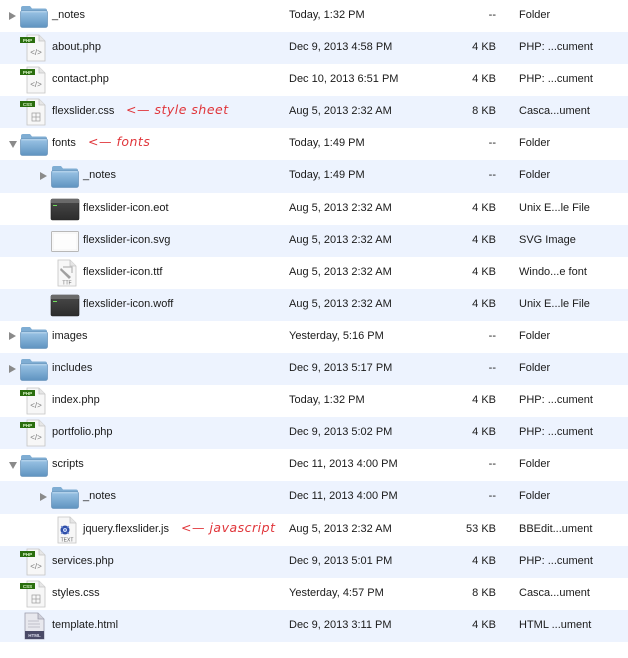 The height and width of the screenshot is (658, 628). I want to click on date-modified: Aug 5, 2013 2:32 AM, so click(340, 528).